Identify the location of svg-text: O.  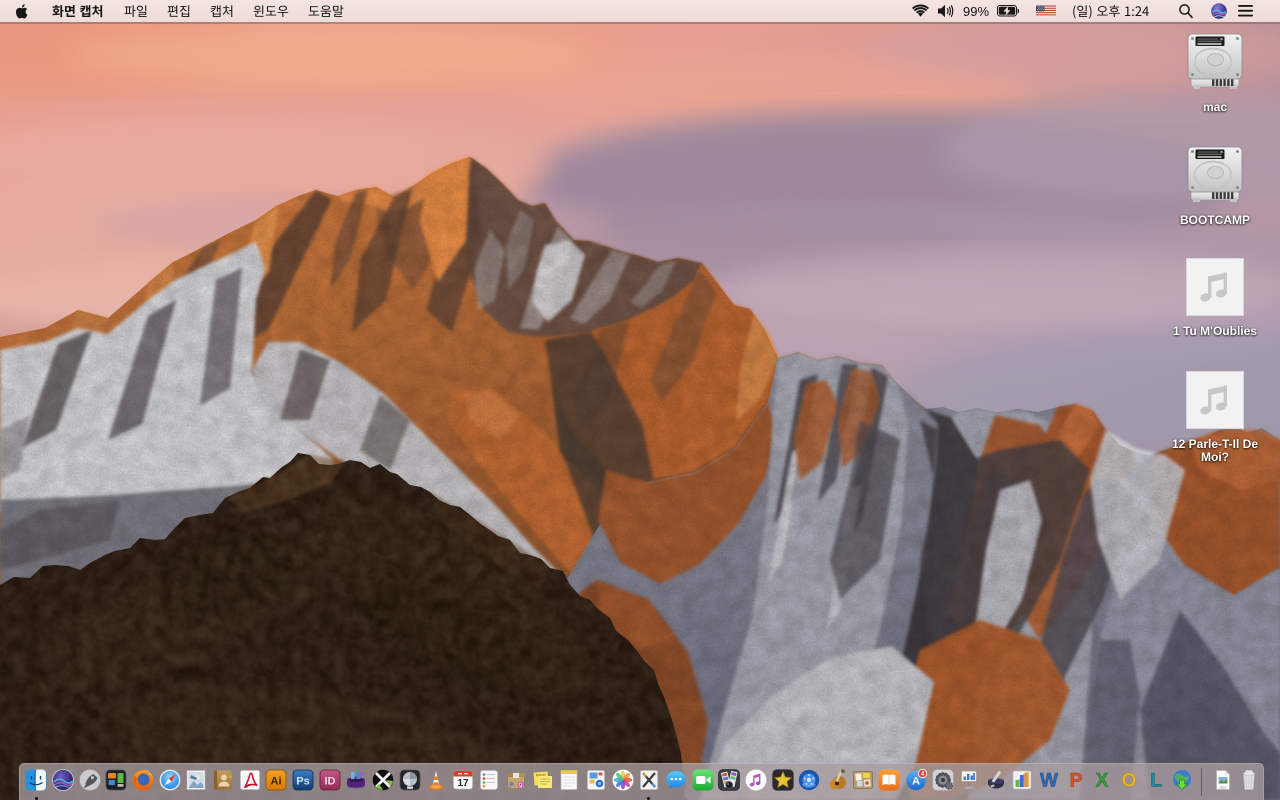
(1129, 781).